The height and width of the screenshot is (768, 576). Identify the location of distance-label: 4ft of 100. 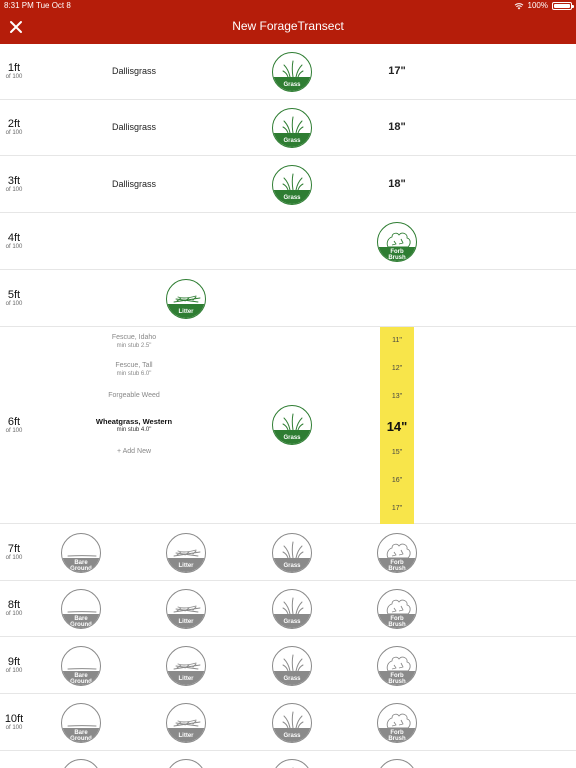
(14, 241).